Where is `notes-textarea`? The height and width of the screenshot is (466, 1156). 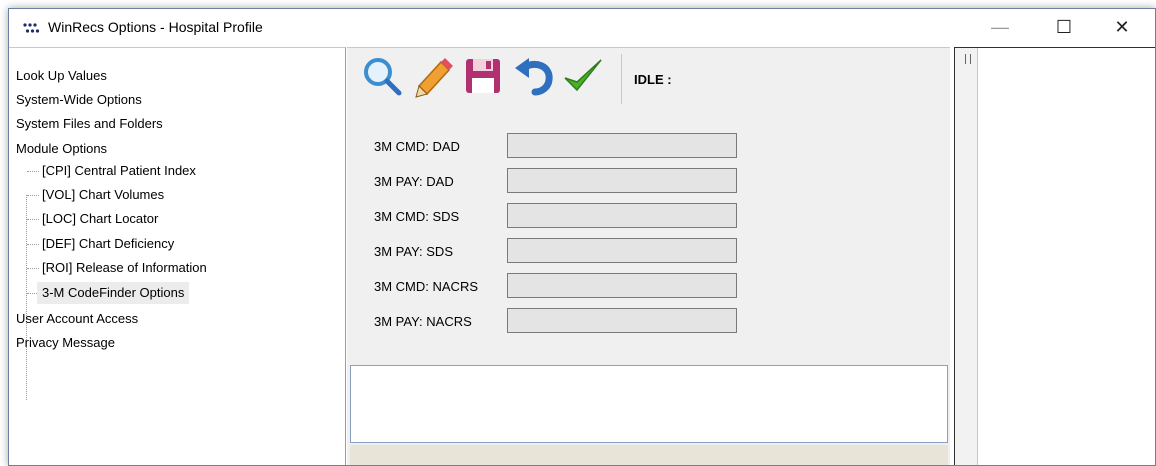
notes-textarea is located at coordinates (649, 404).